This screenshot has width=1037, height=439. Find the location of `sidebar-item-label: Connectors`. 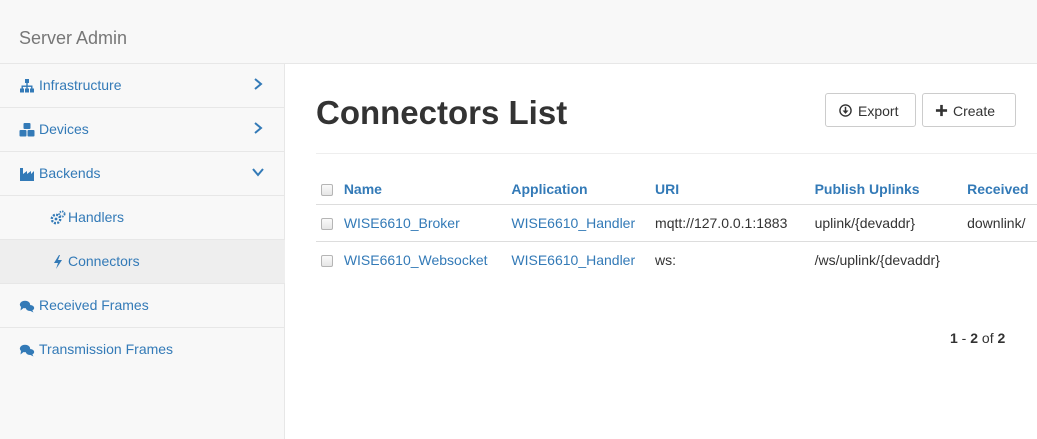

sidebar-item-label: Connectors is located at coordinates (104, 261).